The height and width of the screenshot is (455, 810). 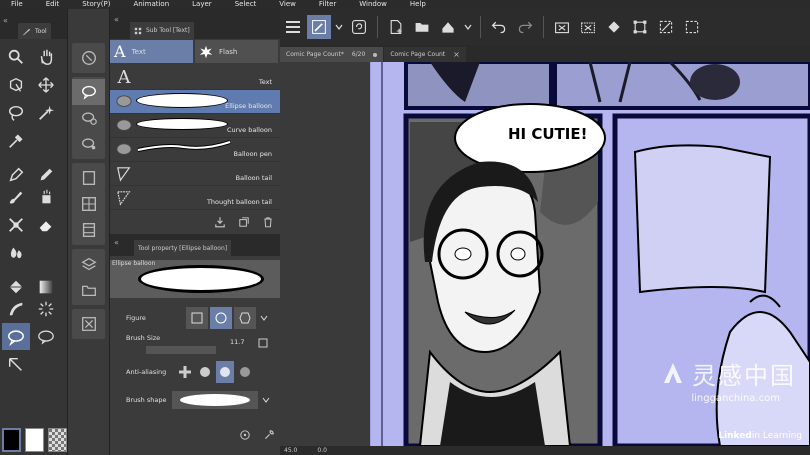 I want to click on new-file-button, so click(x=396, y=27).